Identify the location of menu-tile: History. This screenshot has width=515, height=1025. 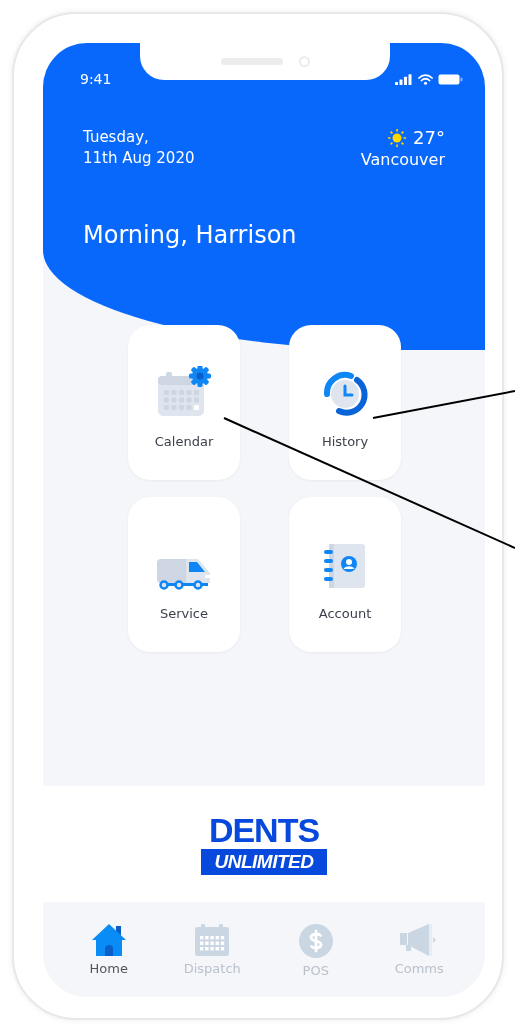
(345, 402).